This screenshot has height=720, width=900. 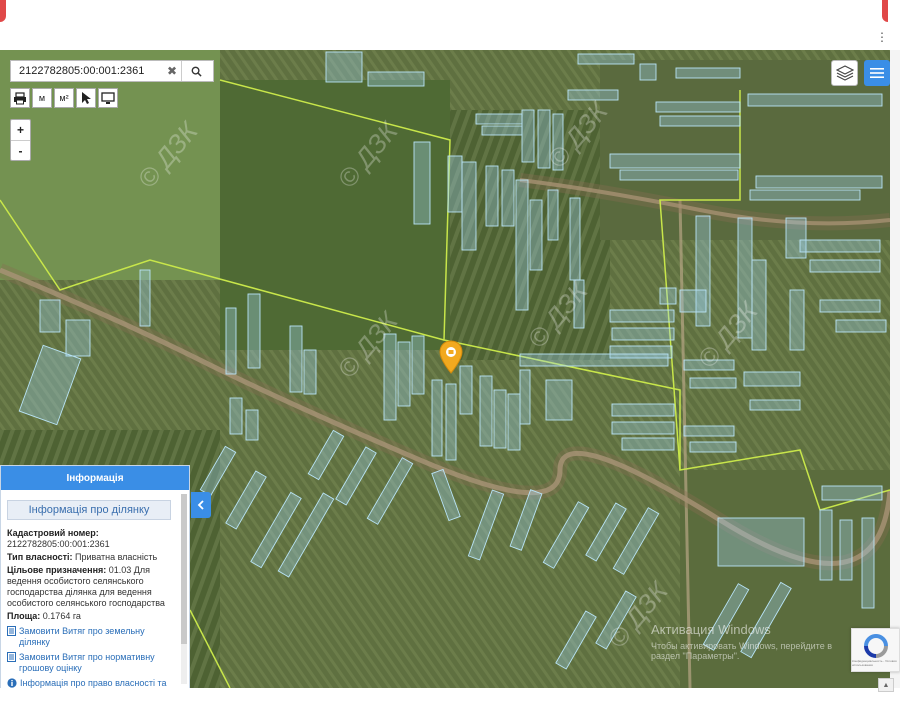 I want to click on activation-title: Активация Windows, so click(x=711, y=629).